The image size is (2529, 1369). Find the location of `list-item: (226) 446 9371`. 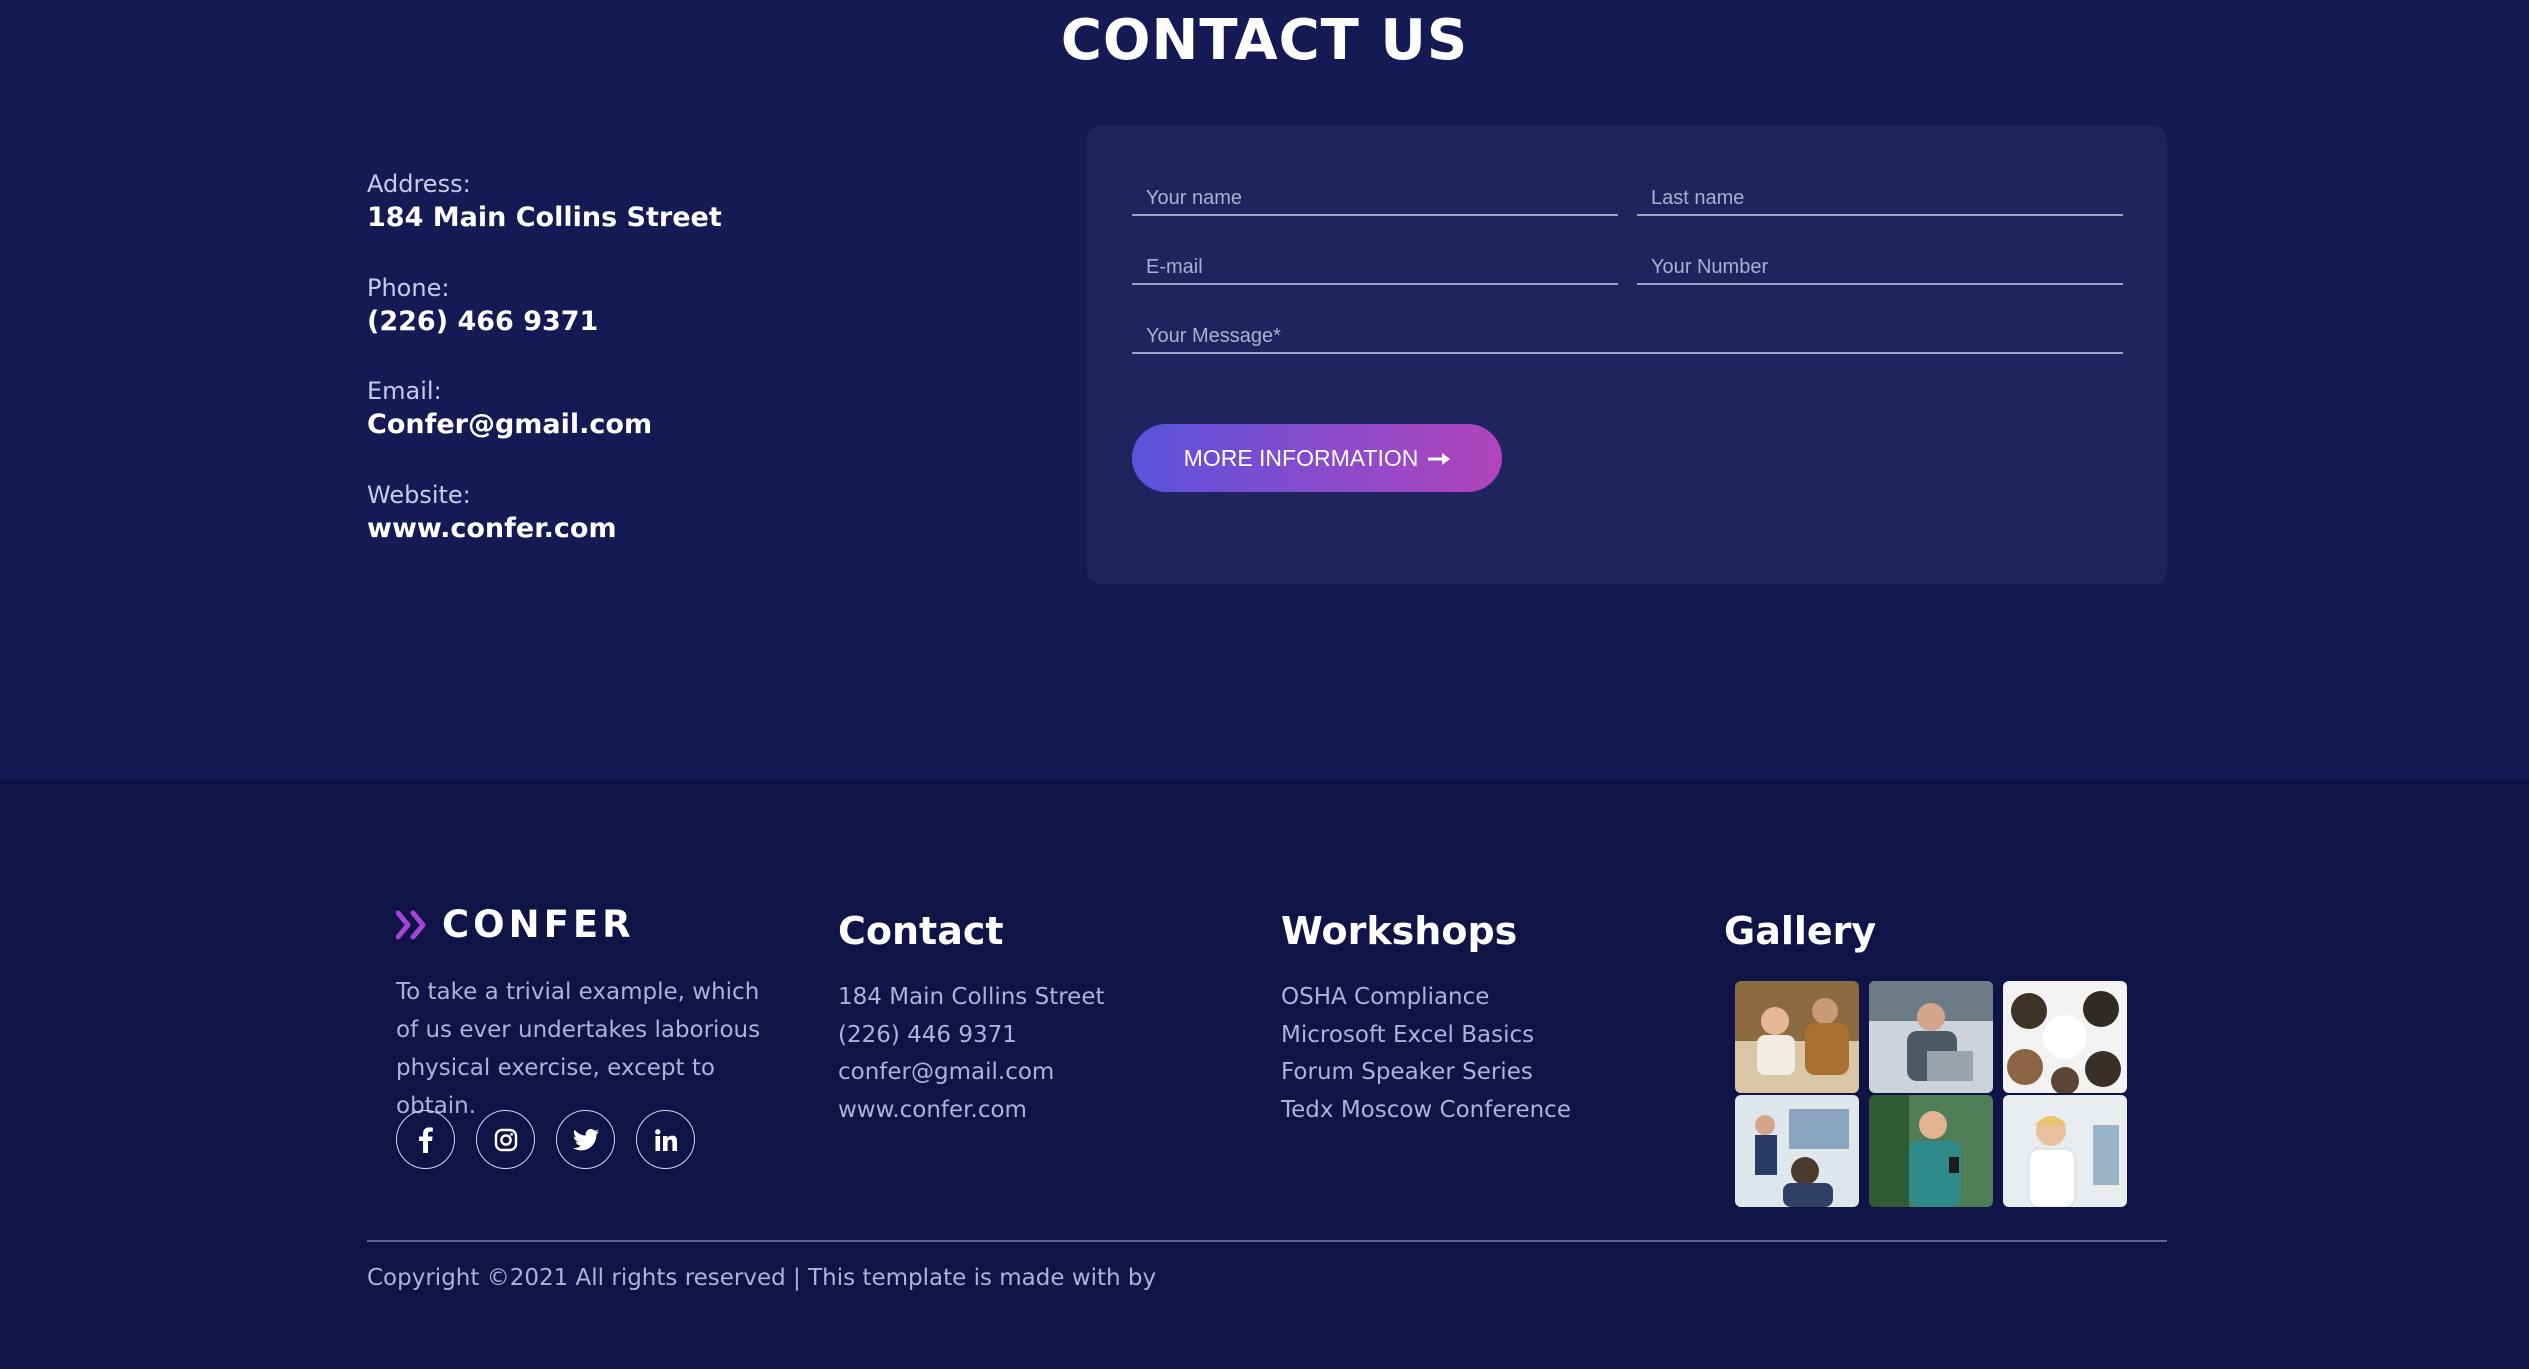

list-item: (226) 446 9371 is located at coordinates (971, 1036).